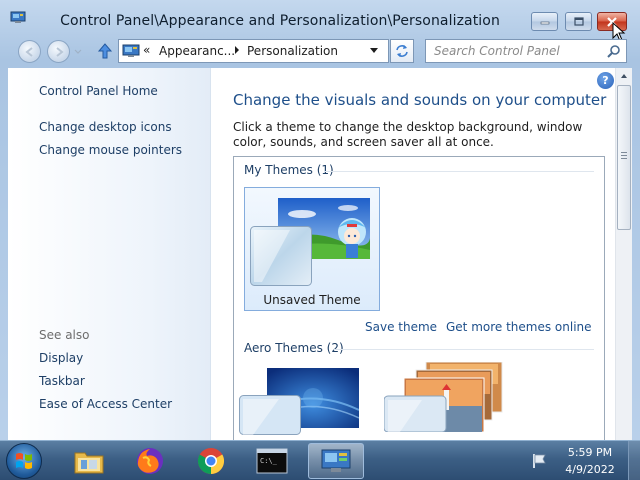 Image resolution: width=640 pixels, height=480 pixels. I want to click on search-icon, so click(614, 51).